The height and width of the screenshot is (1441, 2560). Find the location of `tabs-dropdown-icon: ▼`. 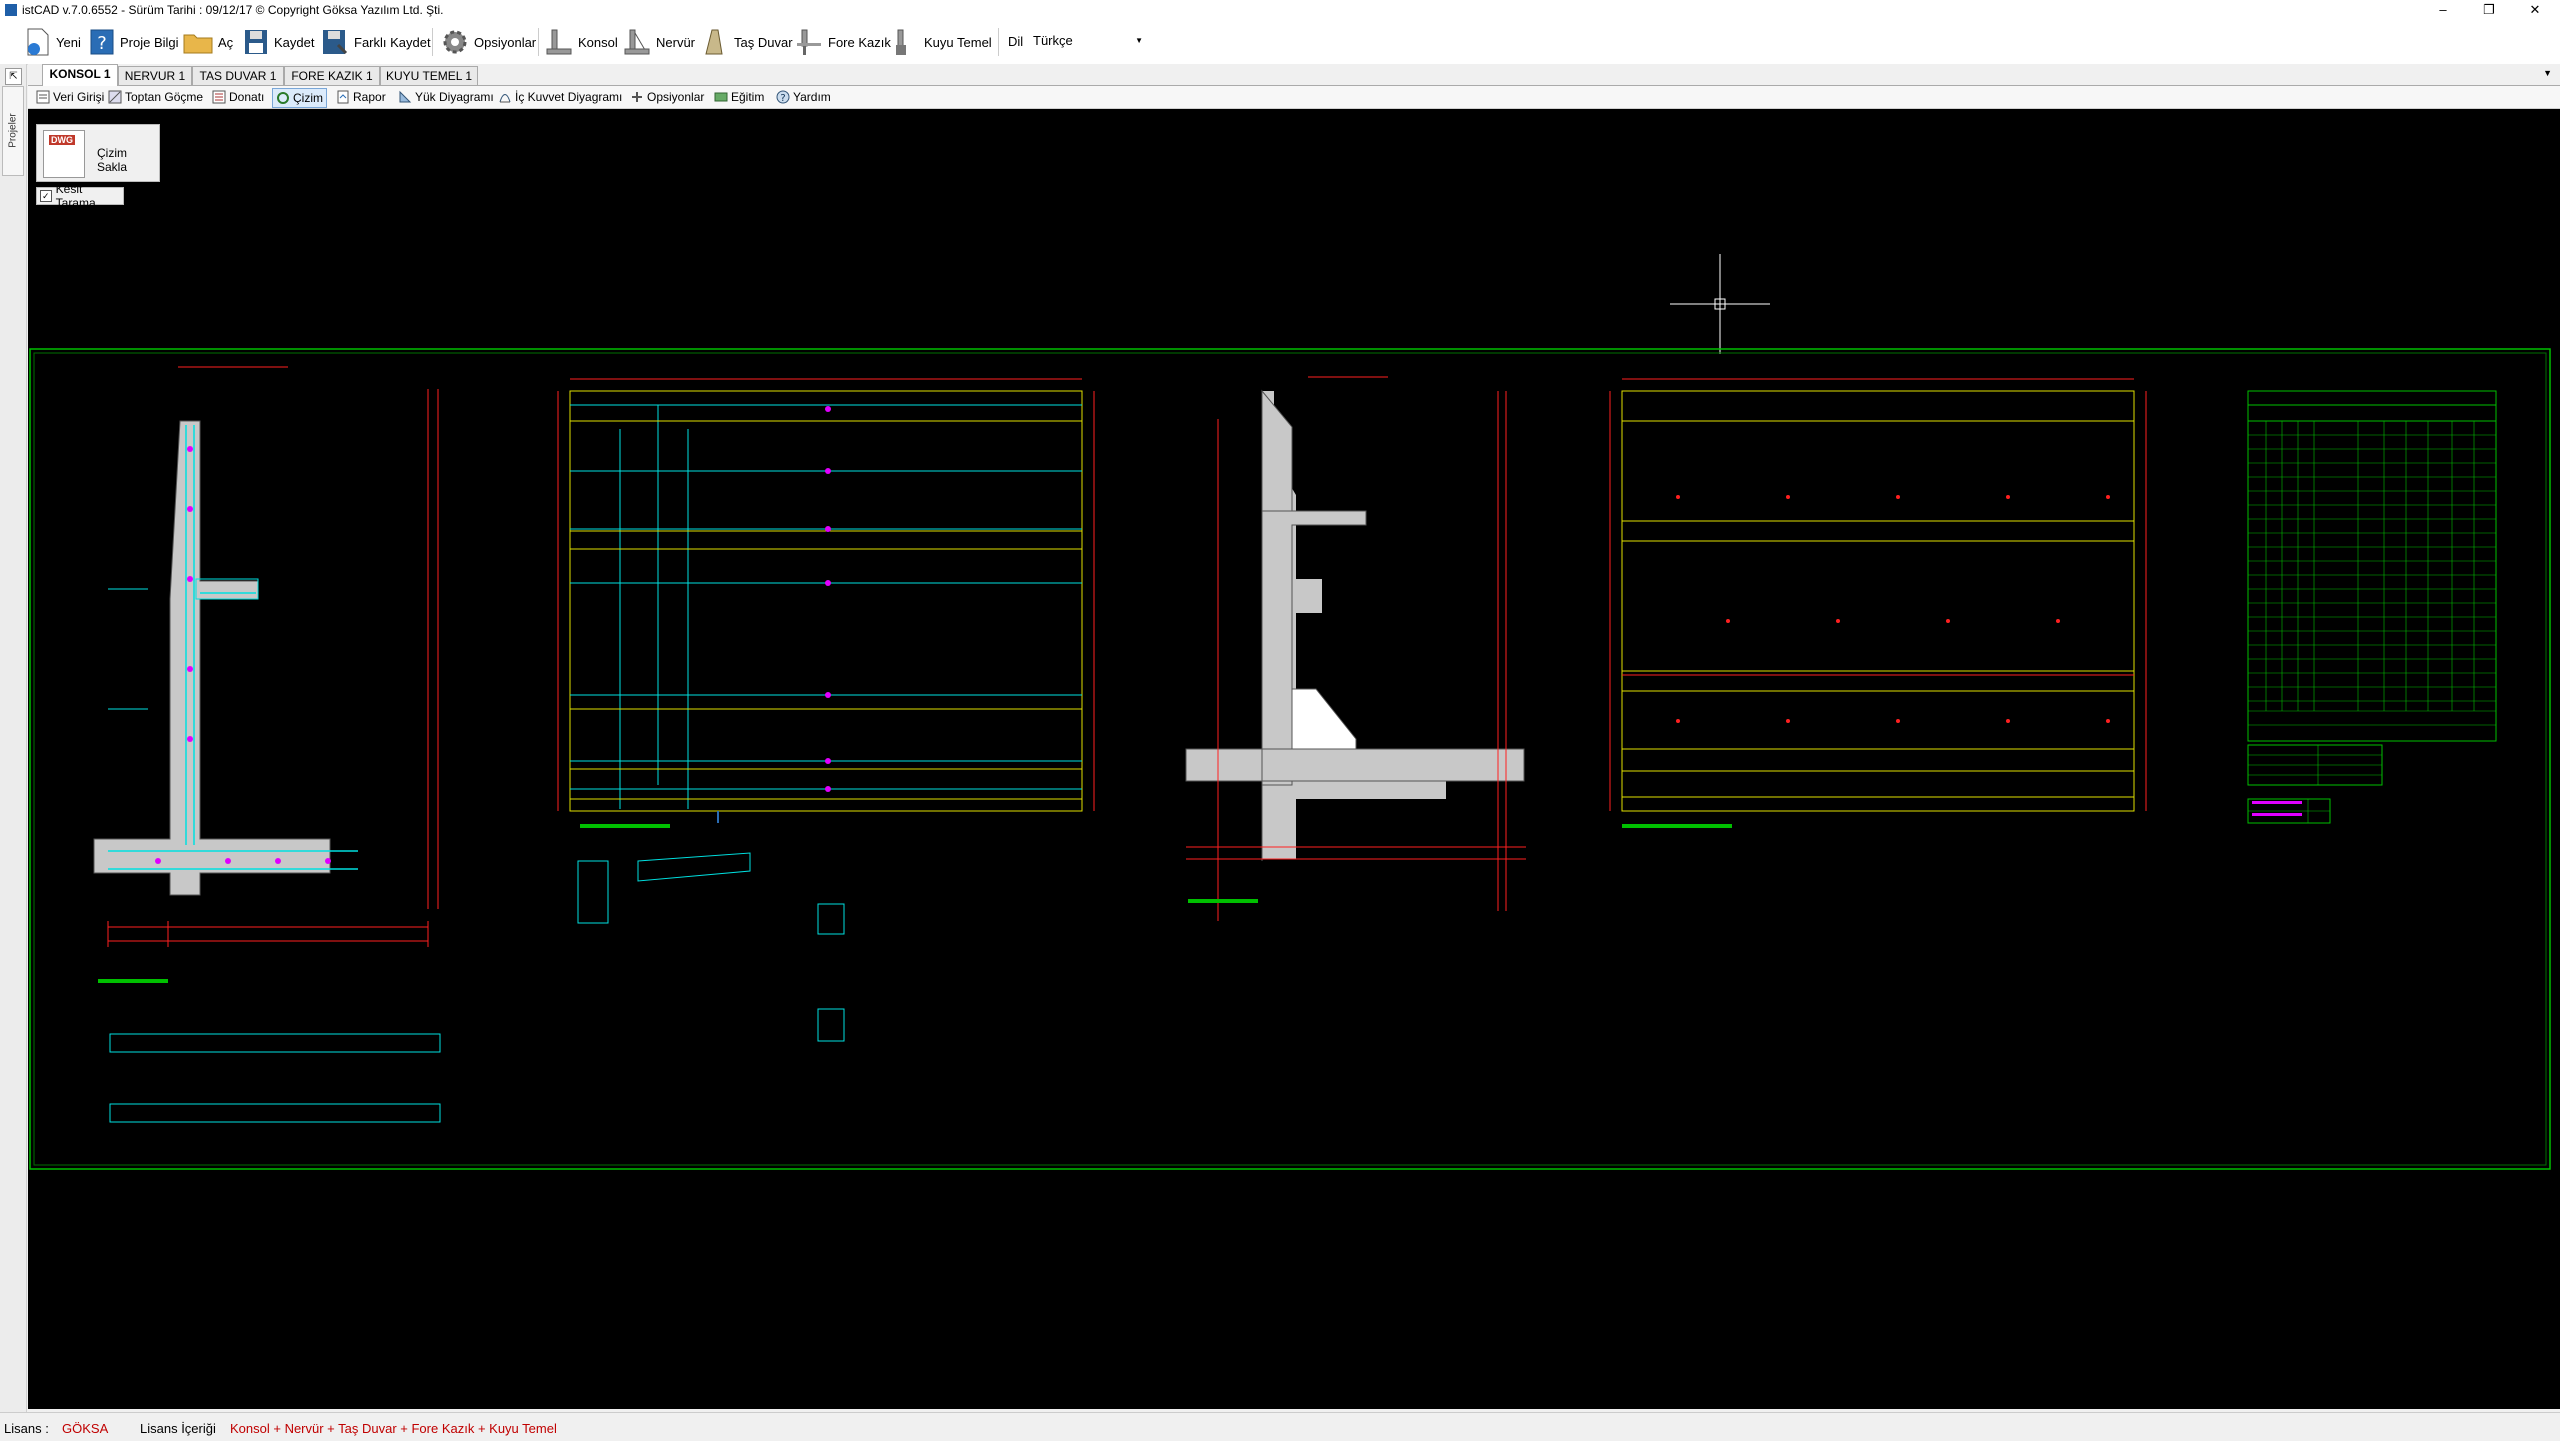

tabs-dropdown-icon: ▼ is located at coordinates (2547, 73).